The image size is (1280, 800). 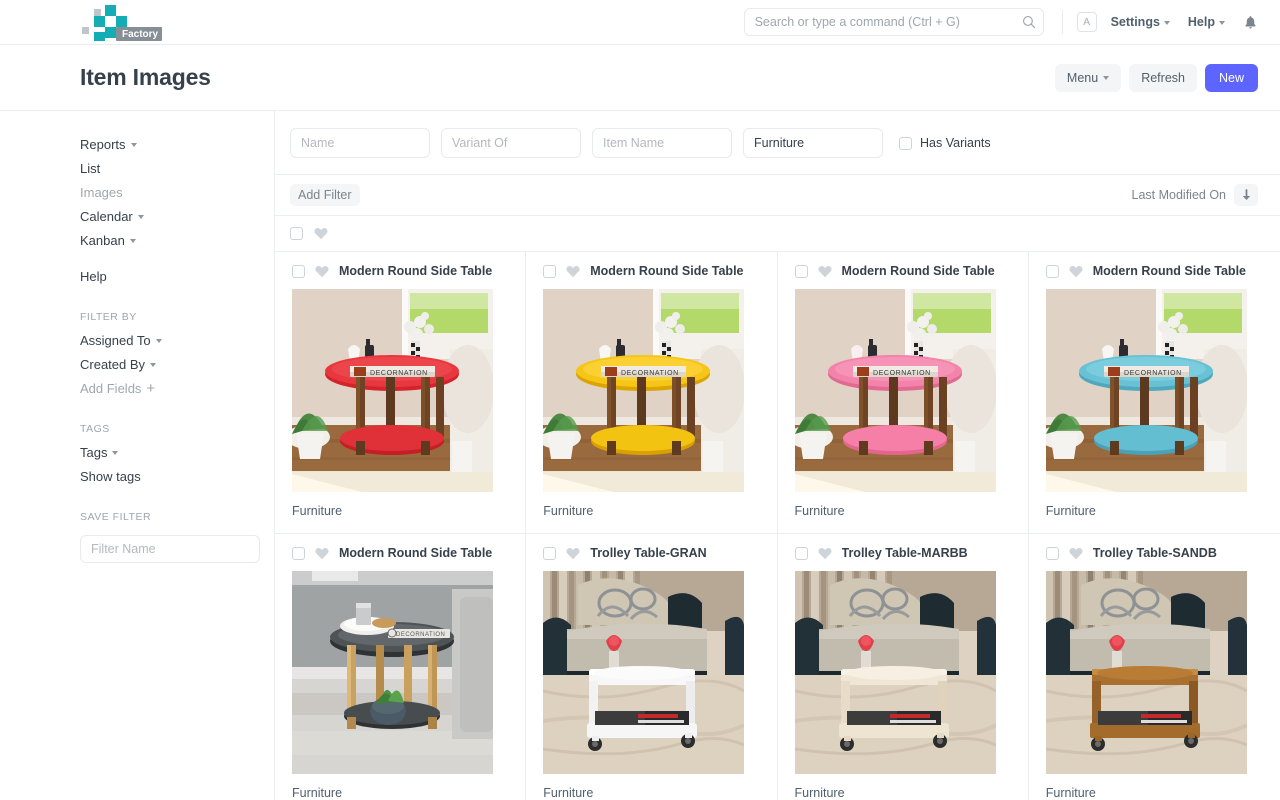 What do you see at coordinates (125, 22) in the screenshot?
I see `app-logo: Factory` at bounding box center [125, 22].